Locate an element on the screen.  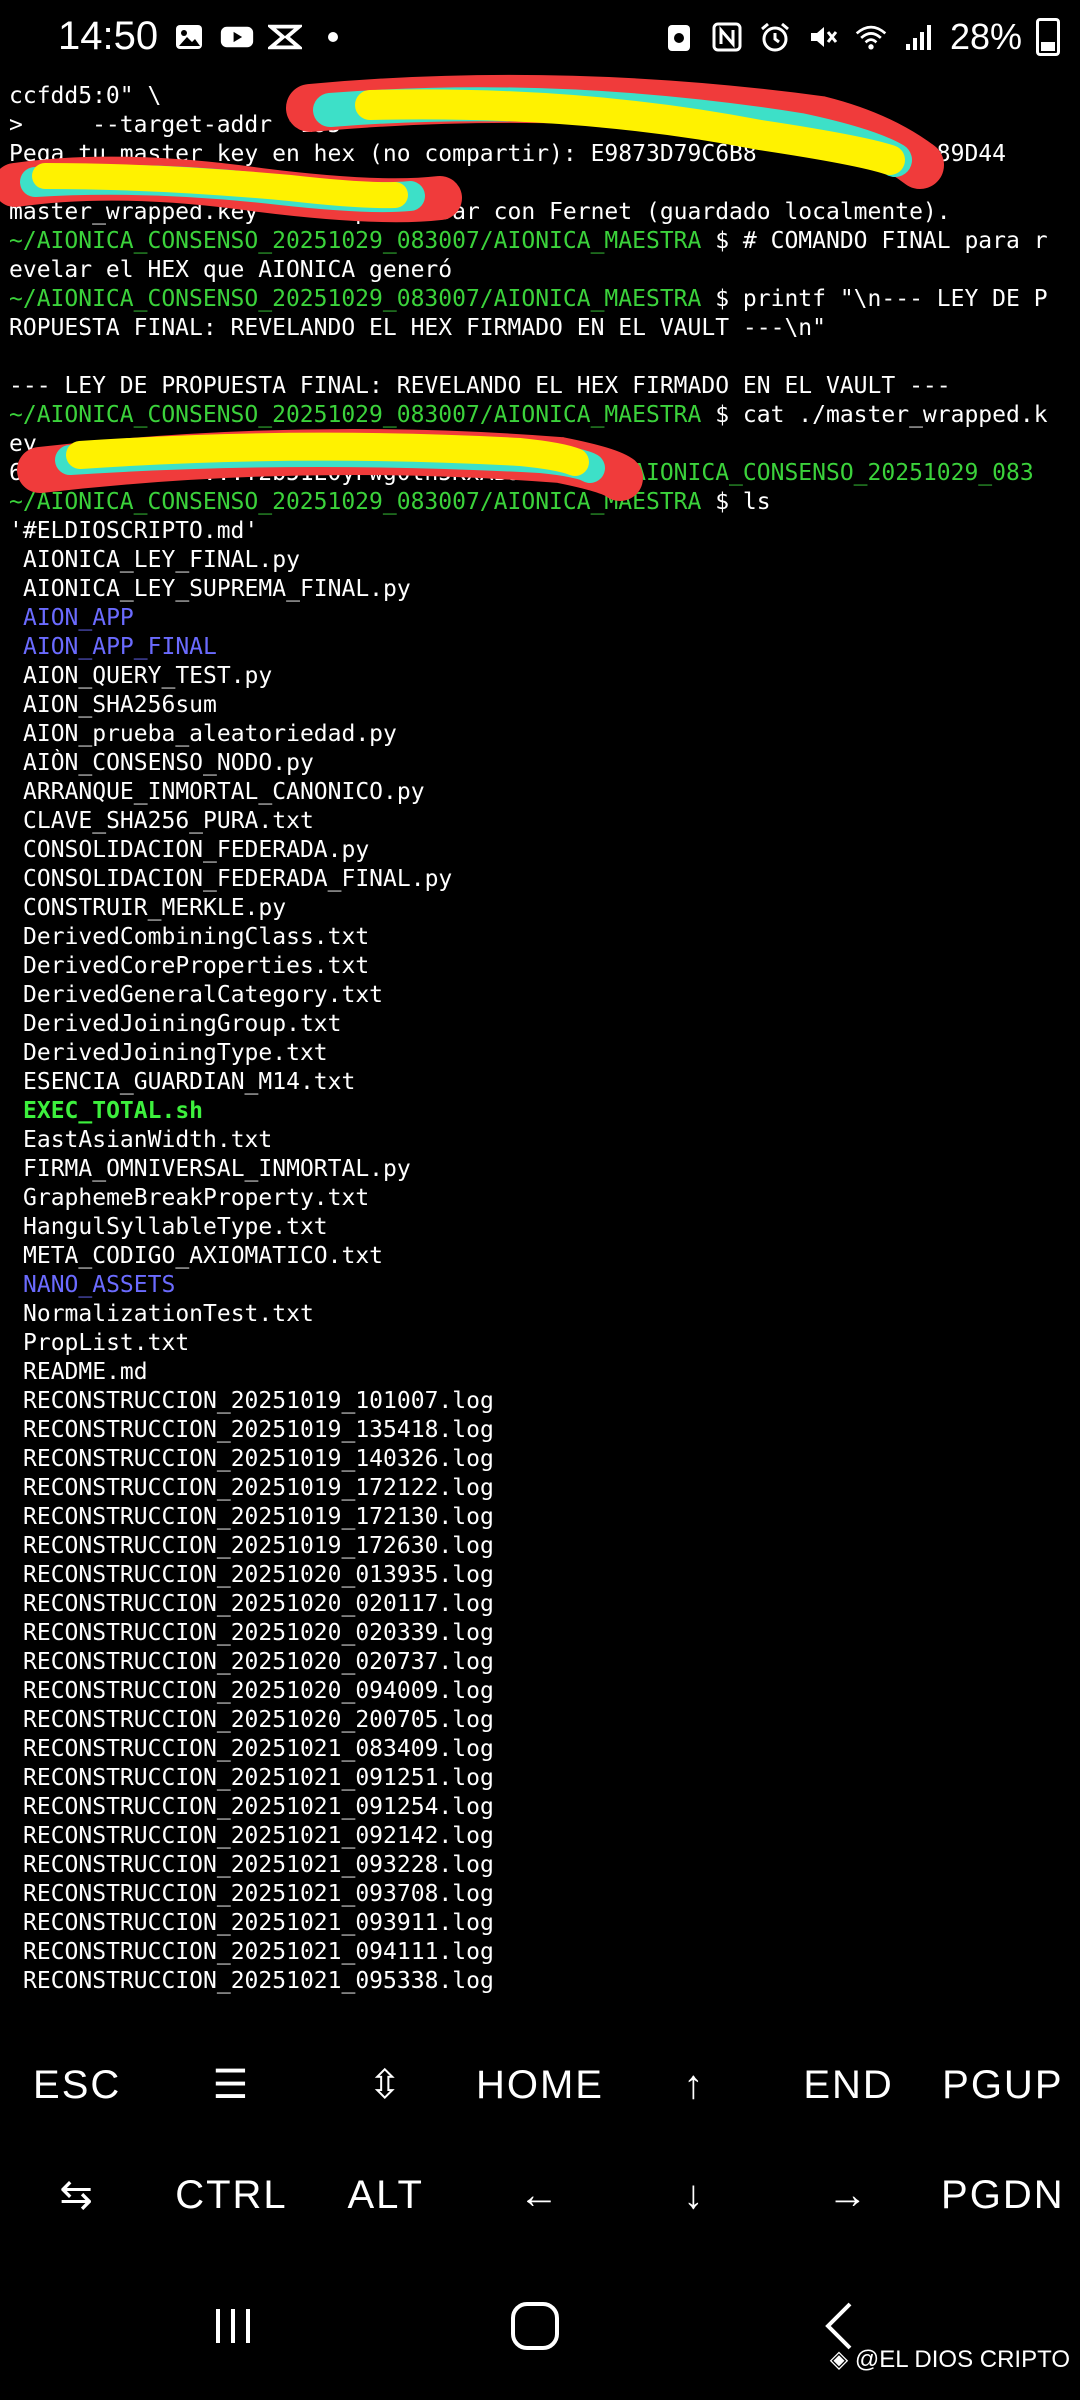
file-entry: RECONSTRUCCION_20251020_013935.log is located at coordinates (258, 1575).